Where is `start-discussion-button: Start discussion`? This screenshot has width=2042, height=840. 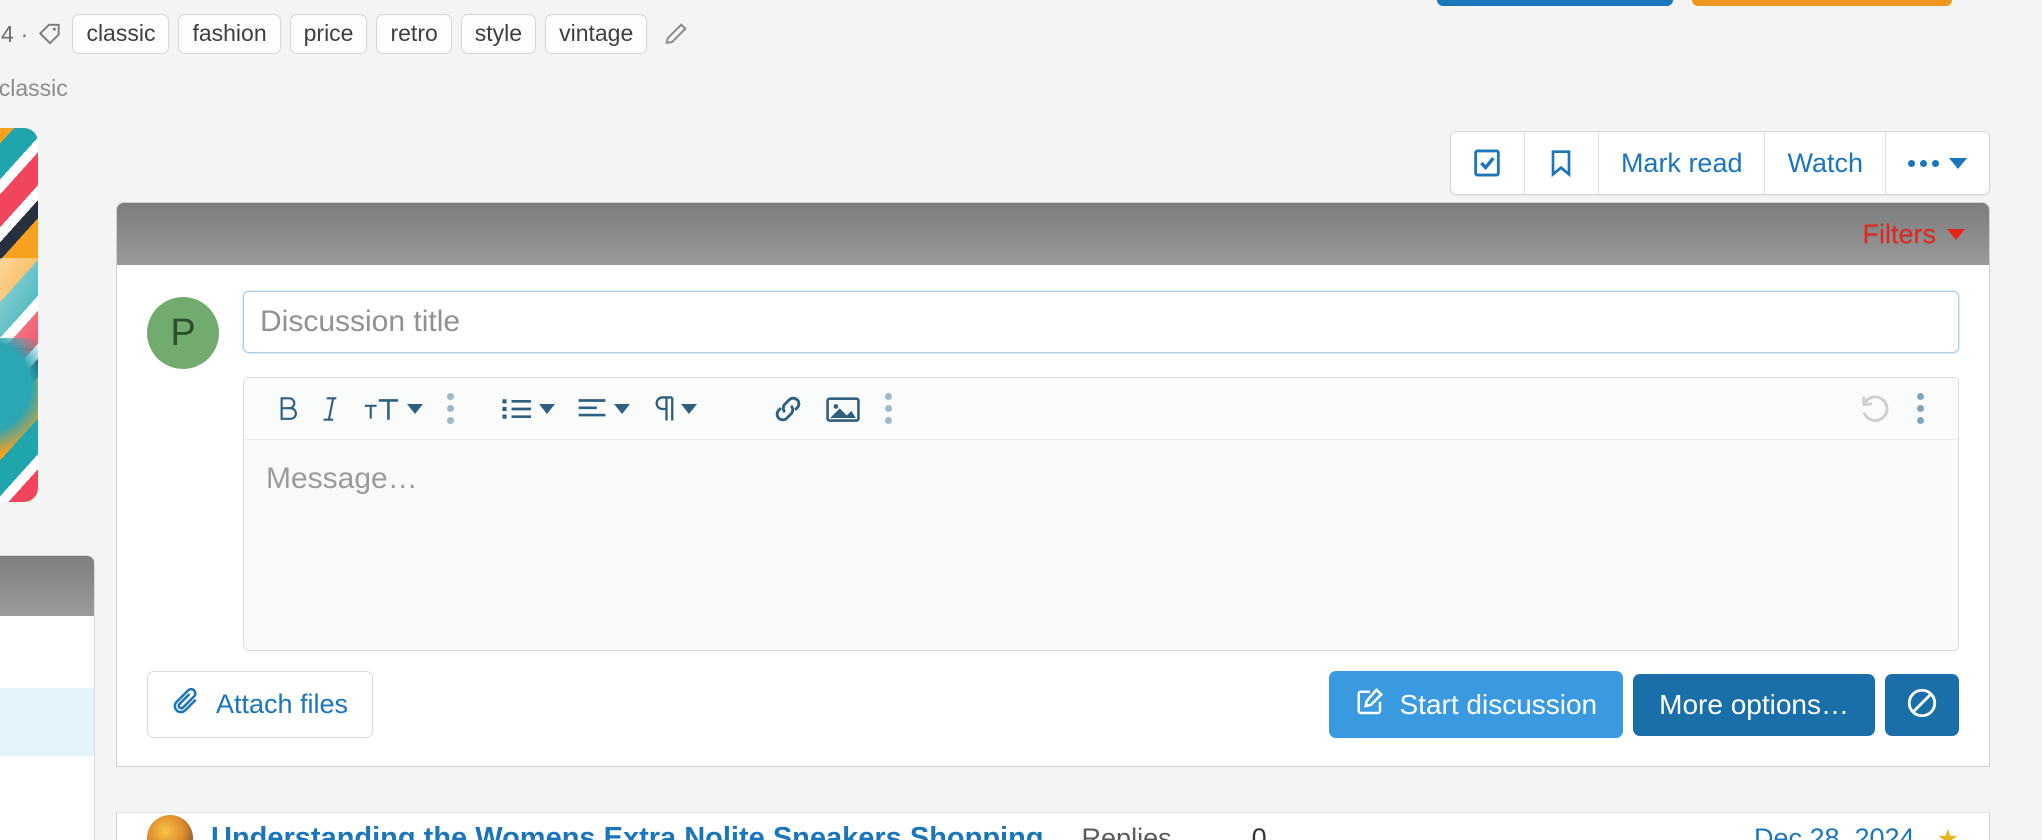 start-discussion-button: Start discussion is located at coordinates (1476, 704).